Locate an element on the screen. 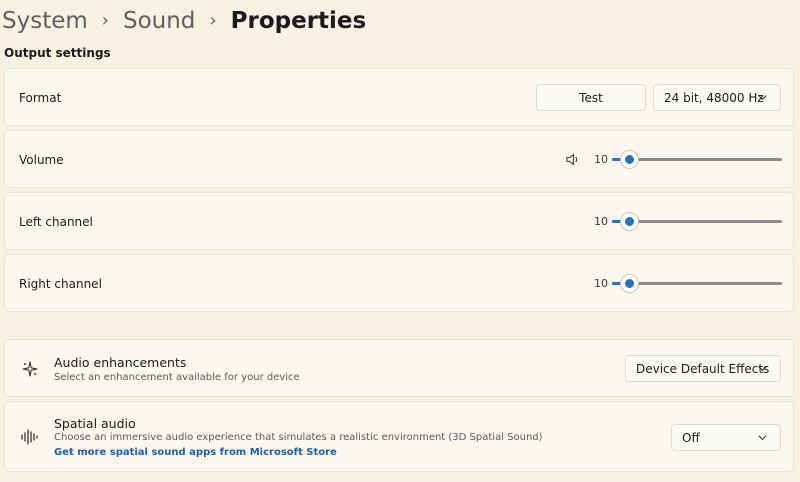  format-card: Format Test 24 bit, 48000 Hz is located at coordinates (399, 97).